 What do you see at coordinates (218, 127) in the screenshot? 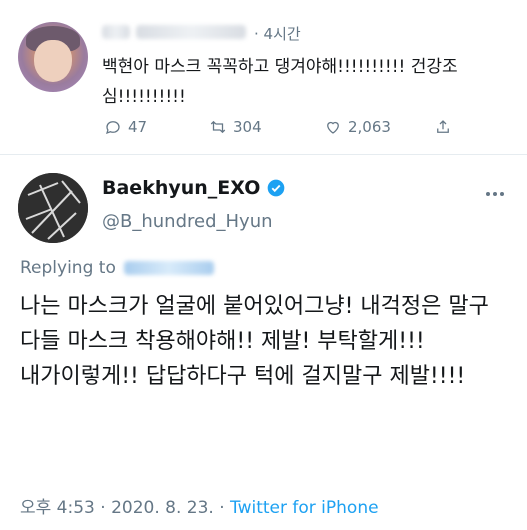
I see `retweet-icon` at bounding box center [218, 127].